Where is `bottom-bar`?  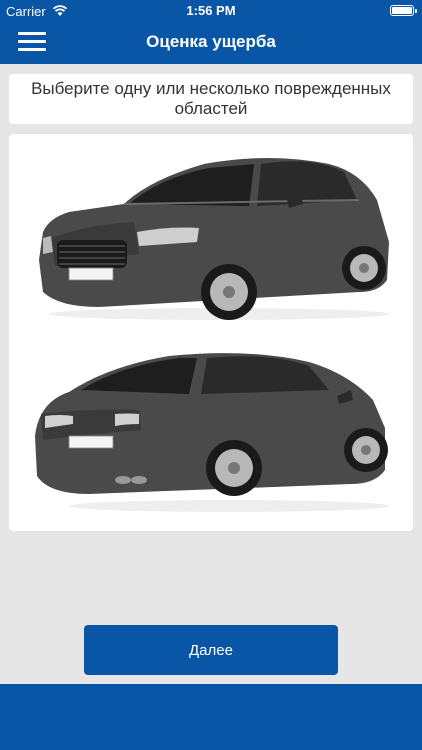 bottom-bar is located at coordinates (211, 717).